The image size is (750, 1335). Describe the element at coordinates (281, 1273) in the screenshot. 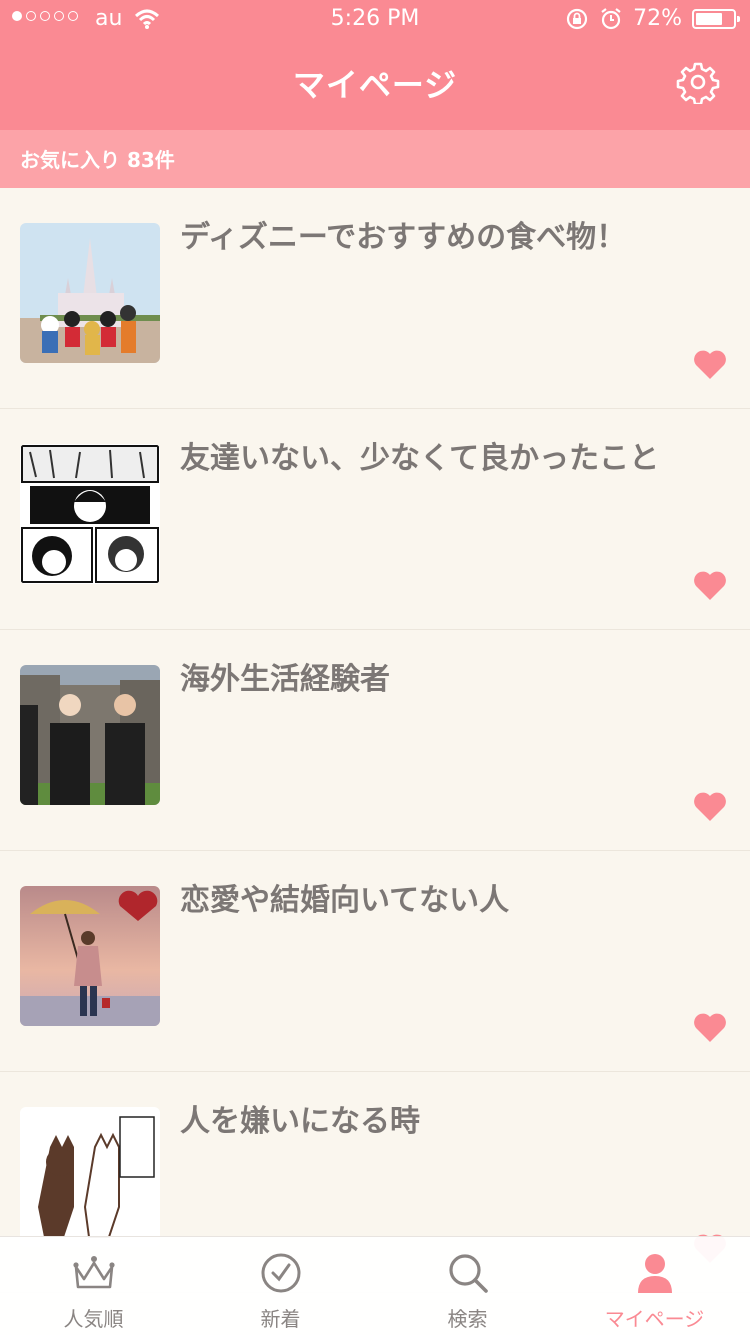

I see `clock-icon` at that location.